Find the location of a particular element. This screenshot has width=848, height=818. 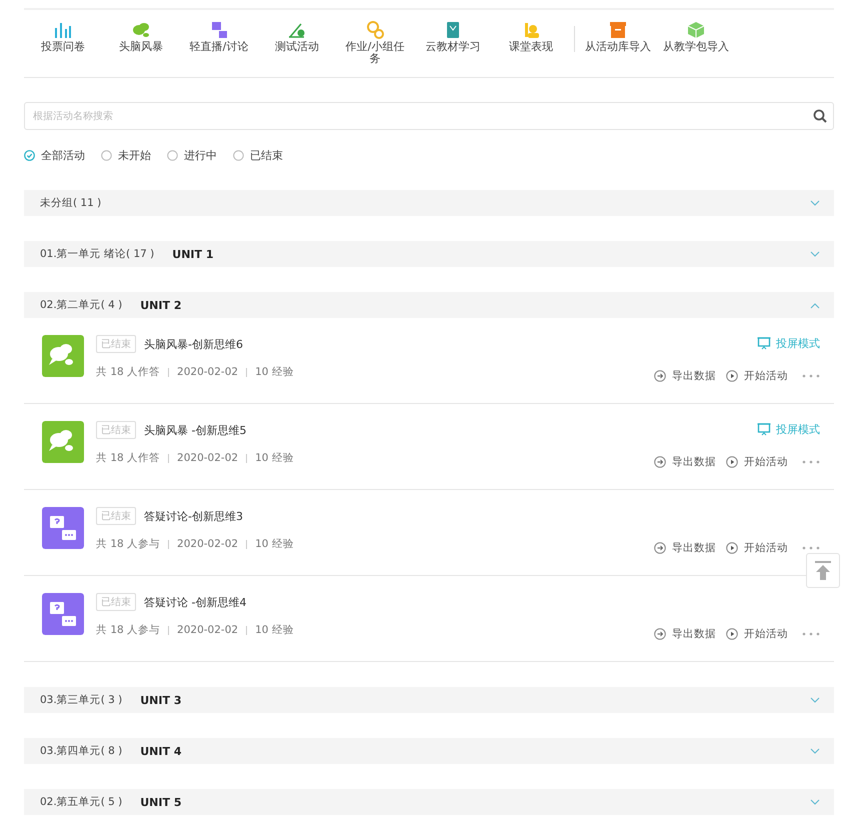

filter-radio: 已结束 is located at coordinates (258, 155).